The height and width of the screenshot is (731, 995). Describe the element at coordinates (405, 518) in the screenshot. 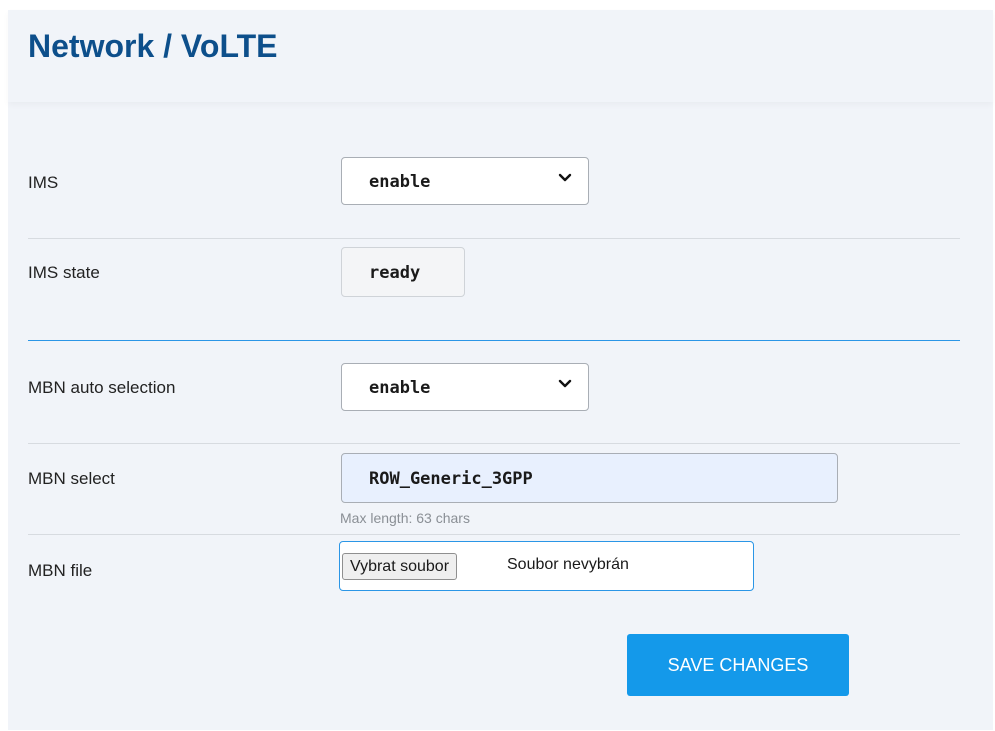

I see `max-length-hint: Max length: 63 chars` at that location.